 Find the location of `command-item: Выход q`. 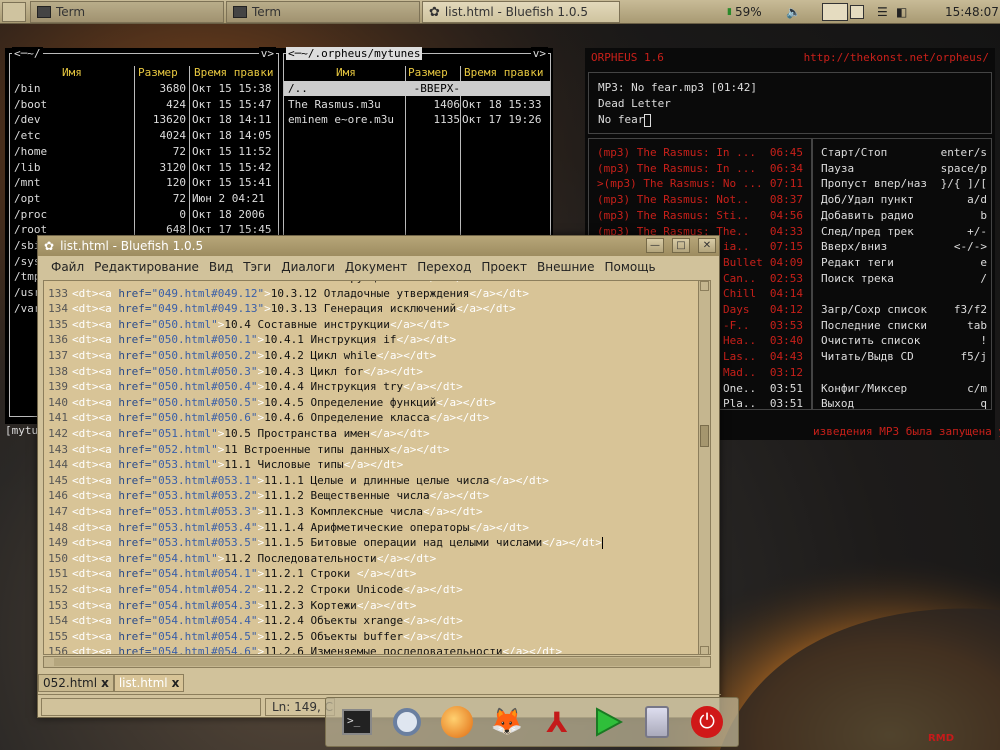

command-item: Выход q is located at coordinates (904, 403).